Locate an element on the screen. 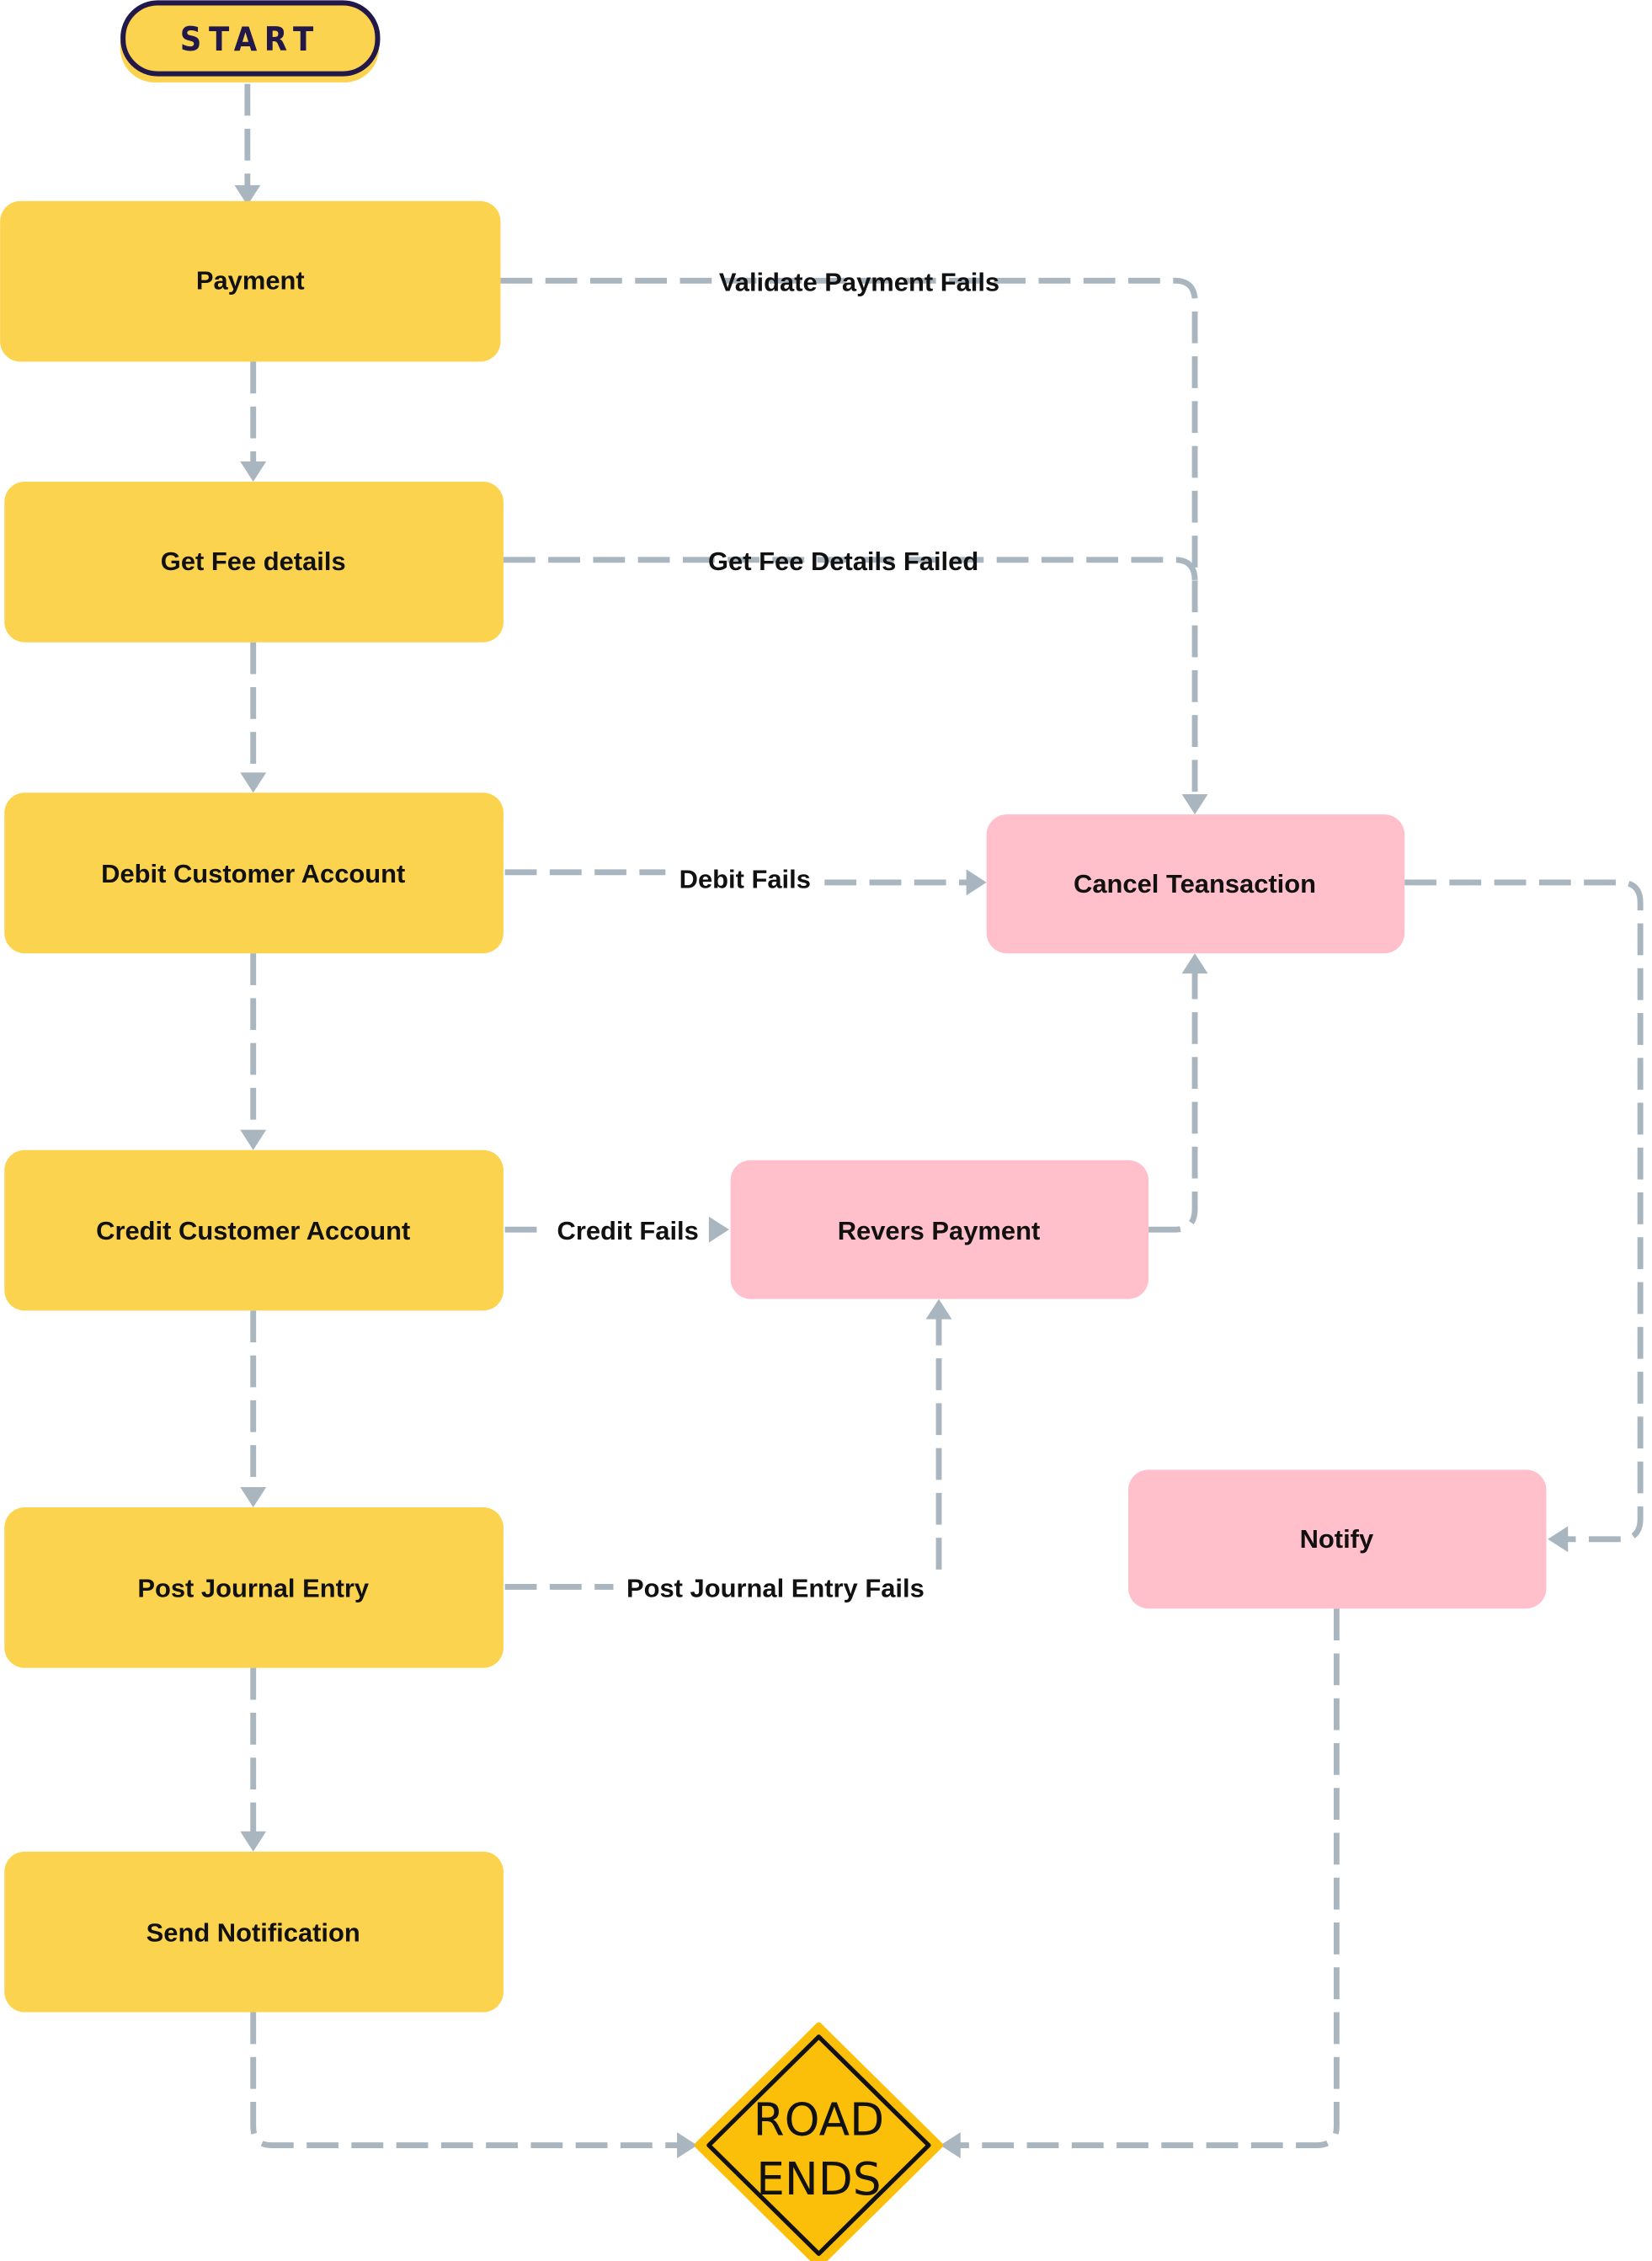 The height and width of the screenshot is (2261, 1652). edge-label-get-fee-details-failed: Get Fee Details Failed is located at coordinates (843, 561).